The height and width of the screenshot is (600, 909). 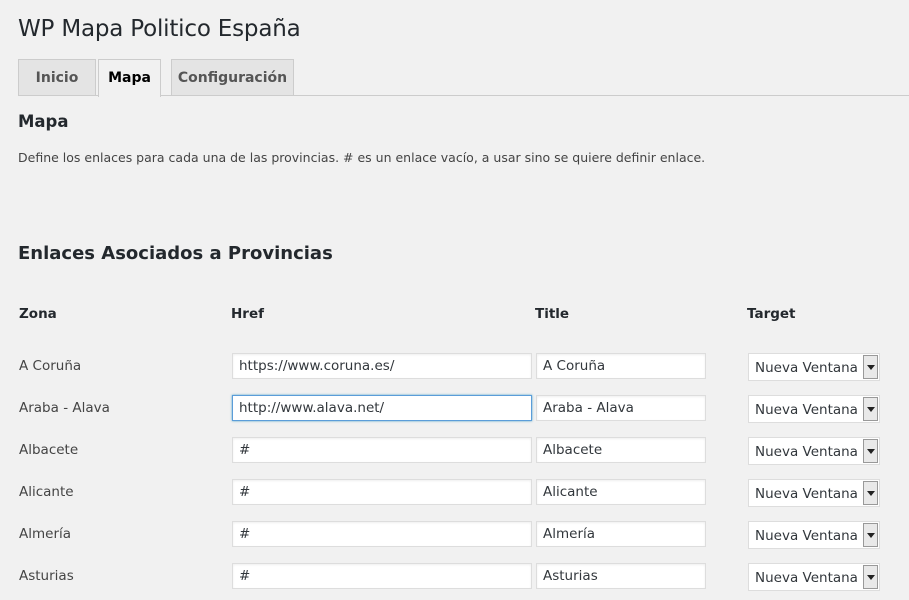 I want to click on table-row: A Coruña Nueva Ventana, so click(x=454, y=368).